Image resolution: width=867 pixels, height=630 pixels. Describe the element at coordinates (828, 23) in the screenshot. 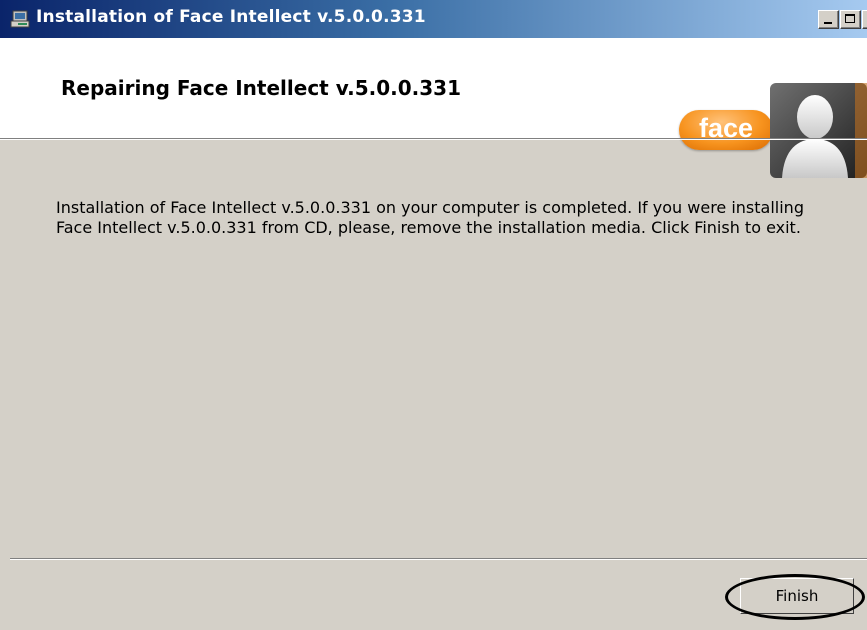

I see `minimize-icon` at that location.